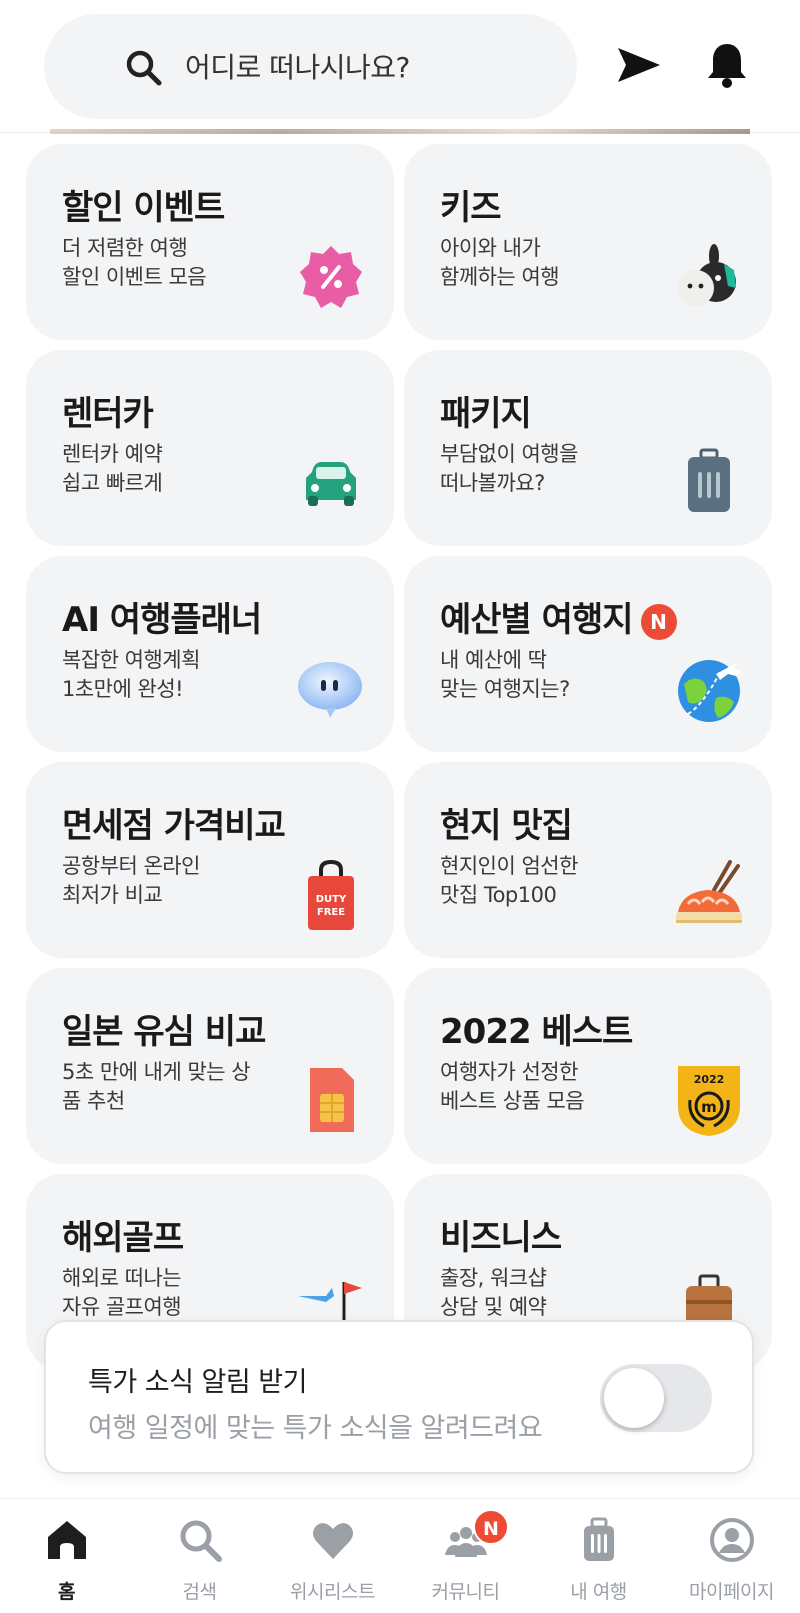  Describe the element at coordinates (122, 1292) in the screenshot. I see `card-subtitle: 해외로 떠나는 자유 골프여행` at that location.